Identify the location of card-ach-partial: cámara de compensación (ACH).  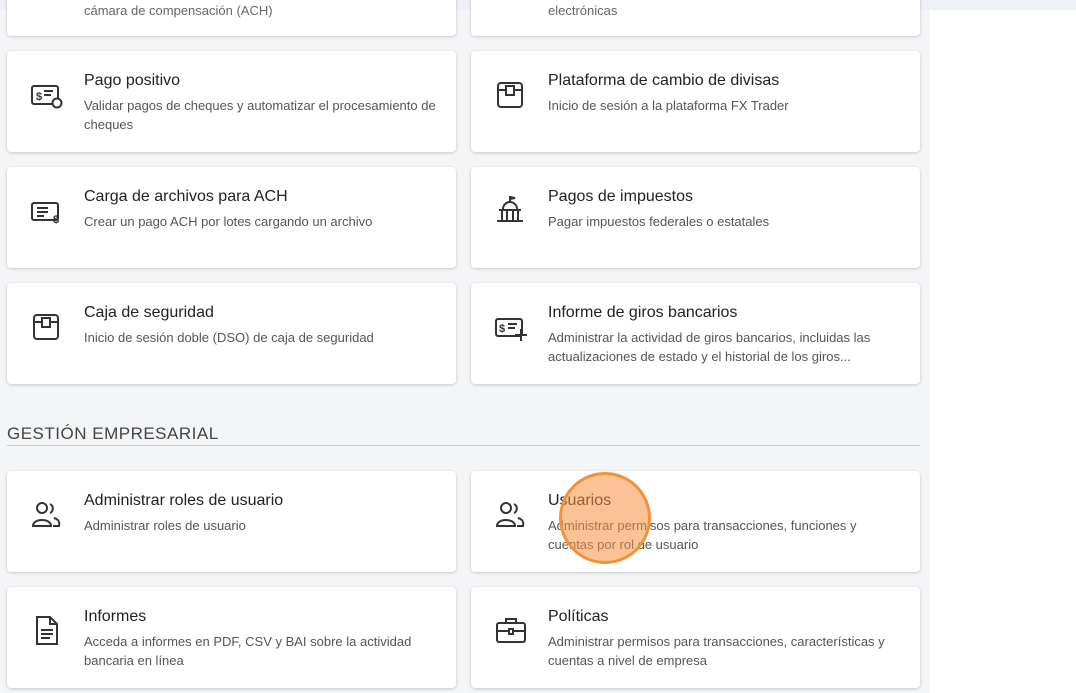
(231, 18).